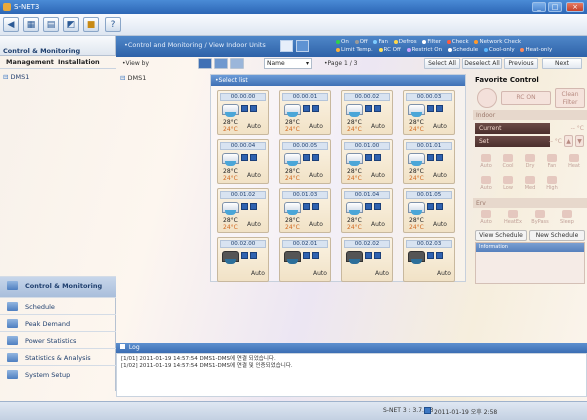  I want to click on new-schedule-button: New Schedule, so click(557, 235).